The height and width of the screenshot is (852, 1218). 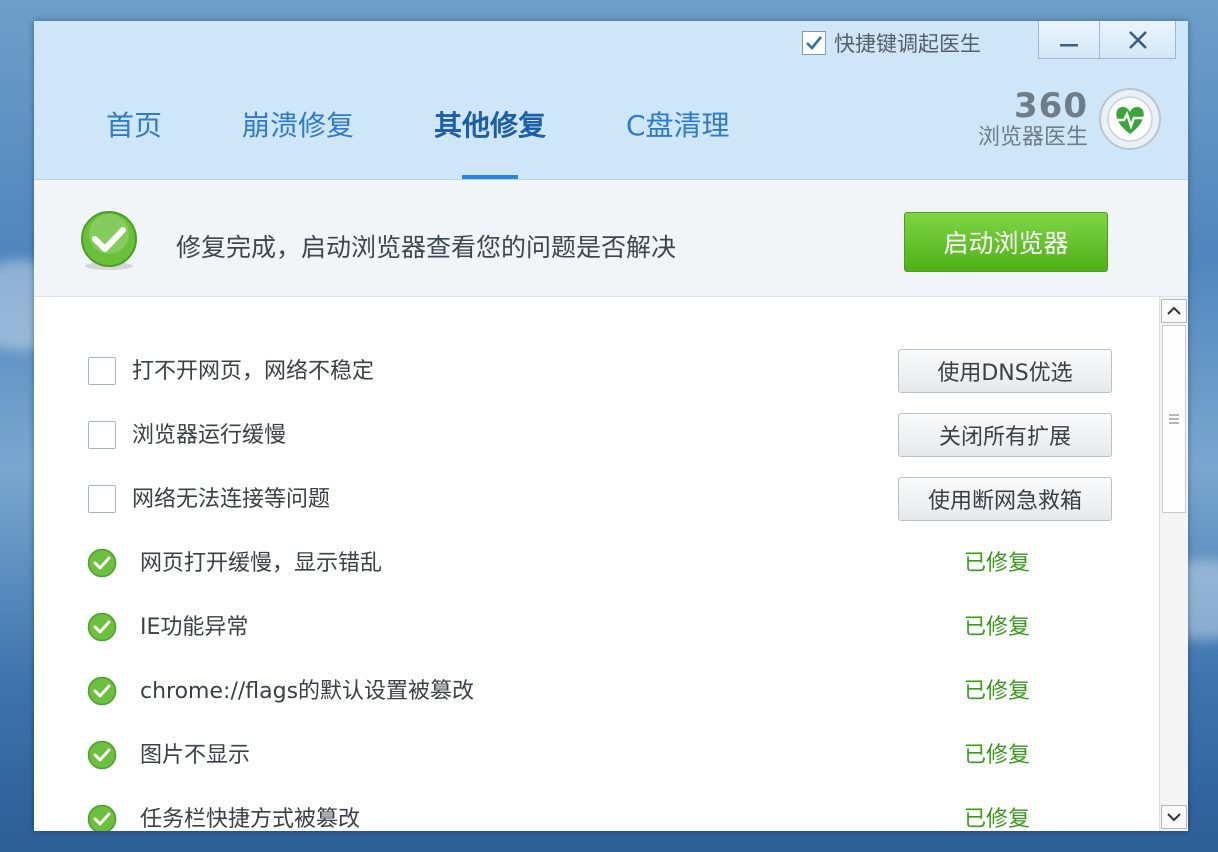 I want to click on scroll-up-button, so click(x=1174, y=311).